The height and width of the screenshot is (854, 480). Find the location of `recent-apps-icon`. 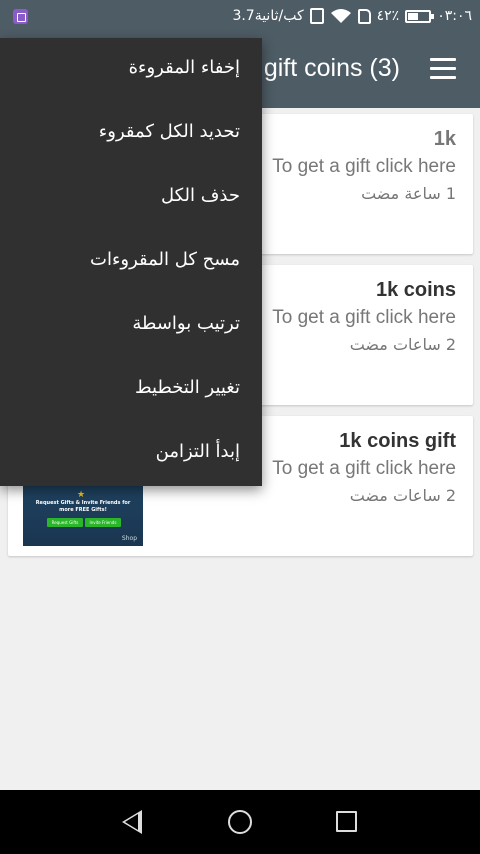

recent-apps-icon is located at coordinates (346, 821).